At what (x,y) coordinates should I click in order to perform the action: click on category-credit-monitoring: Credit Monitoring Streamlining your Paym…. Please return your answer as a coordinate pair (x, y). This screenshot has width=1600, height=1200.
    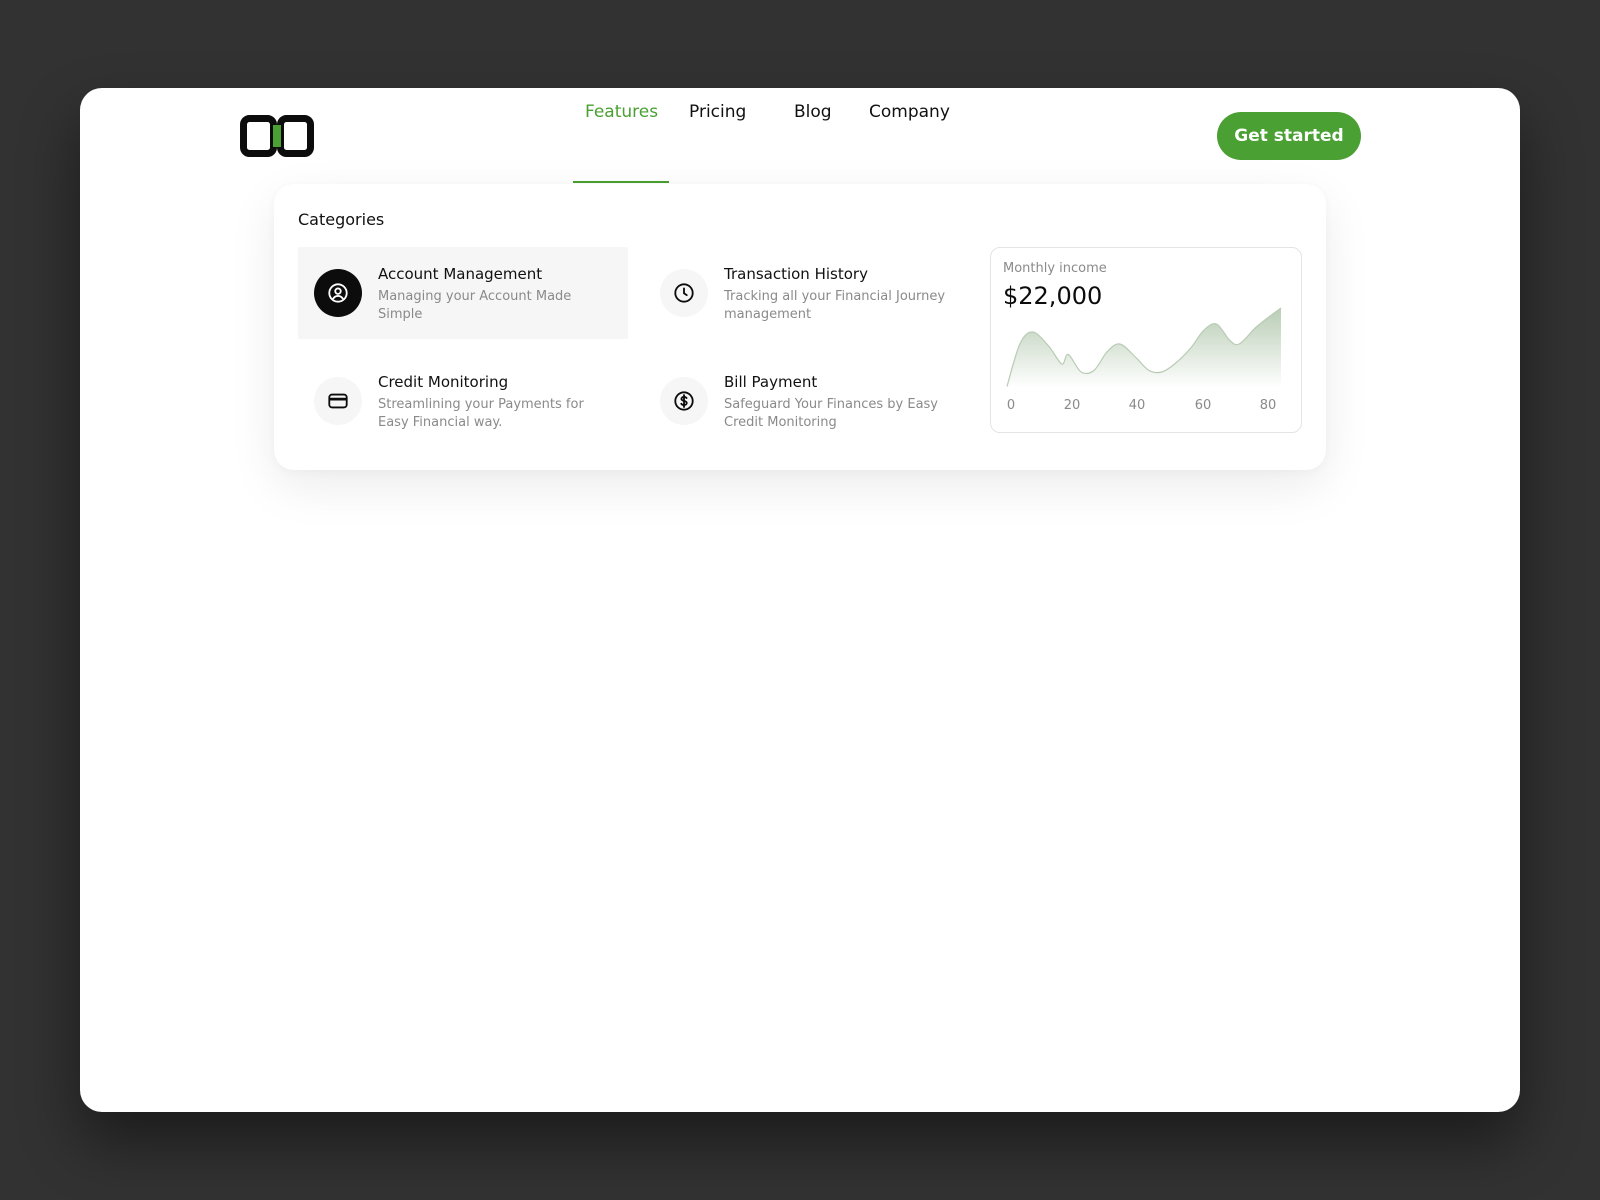
    Looking at the image, I should click on (463, 401).